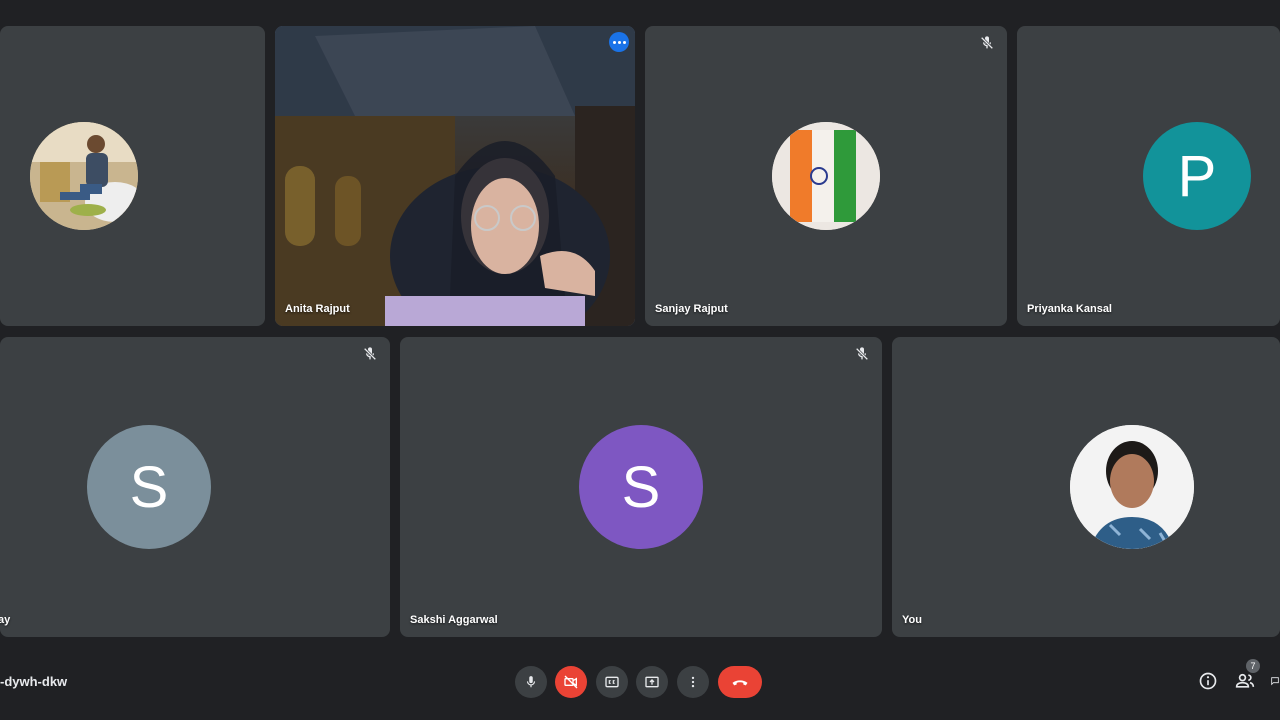  I want to click on microphone-button, so click(531, 682).